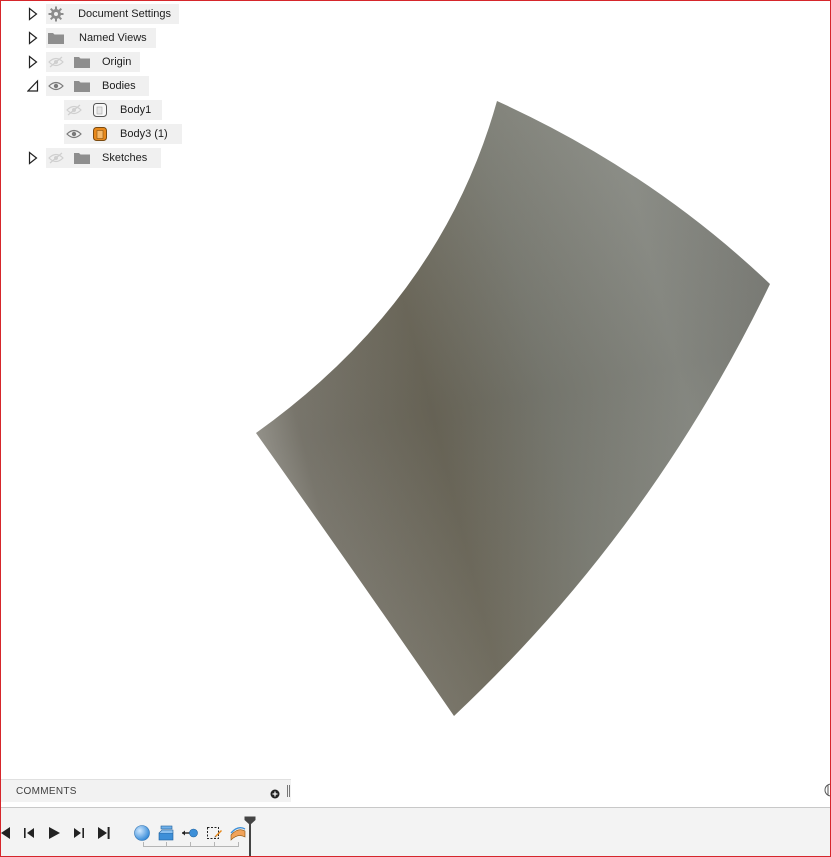 The image size is (831, 857). What do you see at coordinates (33, 62) in the screenshot?
I see `expand-origin-icon` at bounding box center [33, 62].